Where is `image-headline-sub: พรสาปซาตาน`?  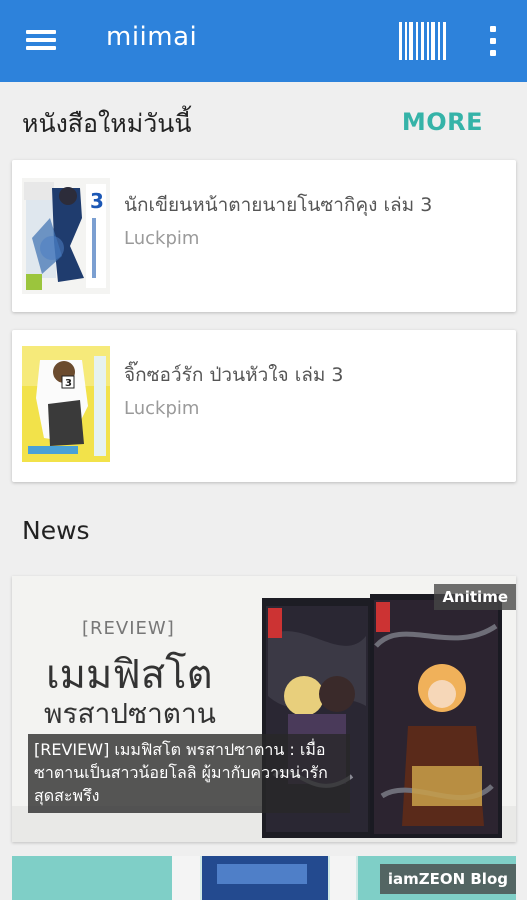 image-headline-sub: พรสาปซาตาน is located at coordinates (130, 713).